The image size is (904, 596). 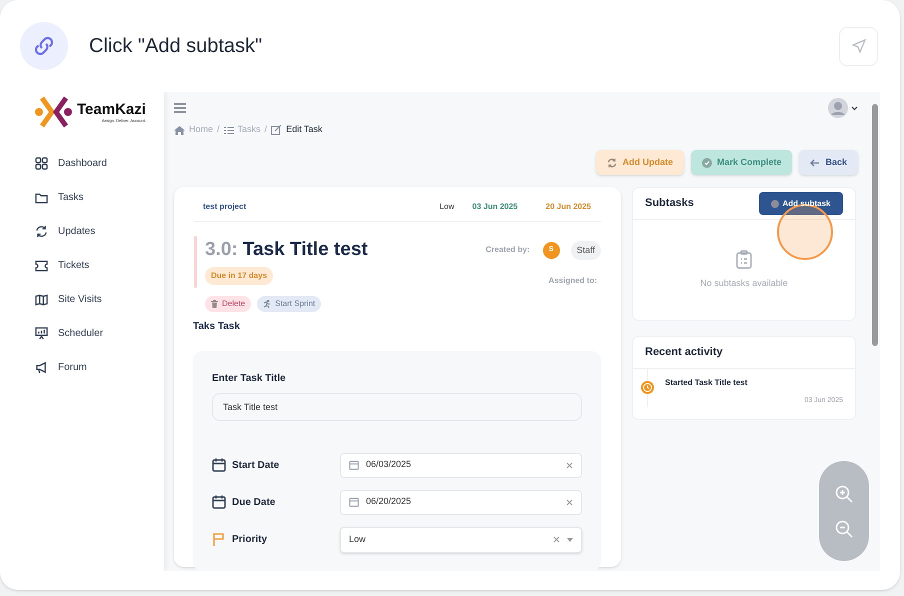 What do you see at coordinates (41, 333) in the screenshot?
I see `presentation-icon` at bounding box center [41, 333].